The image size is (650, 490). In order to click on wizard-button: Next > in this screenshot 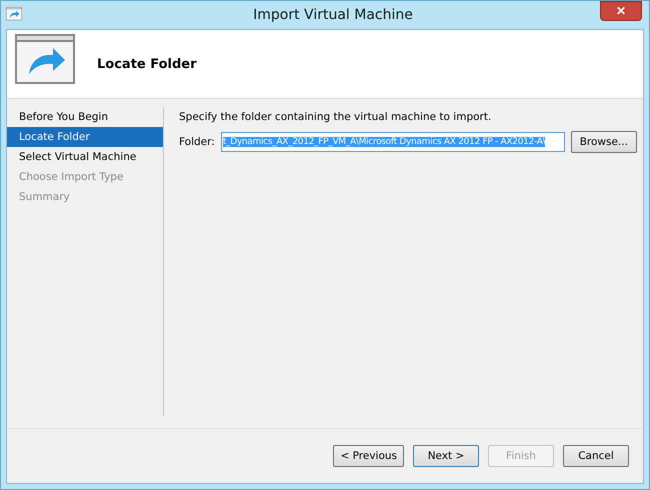, I will do `click(446, 456)`.